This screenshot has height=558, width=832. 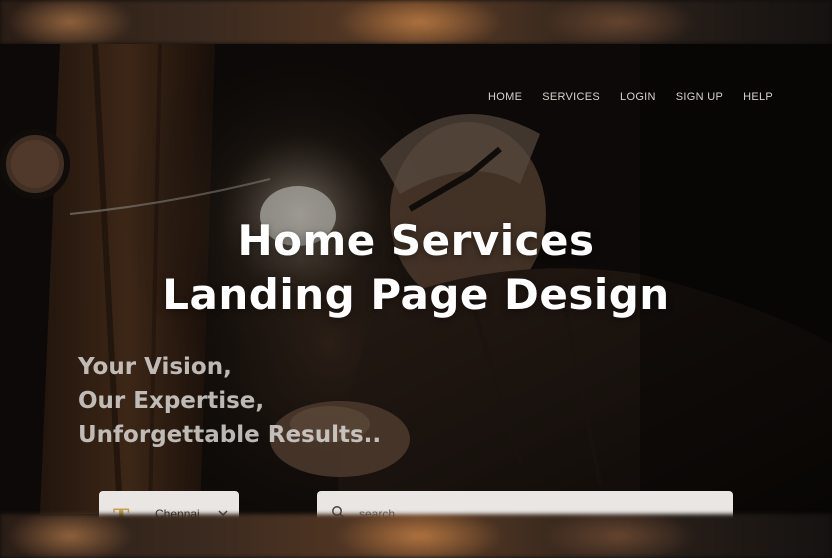 I want to click on nav-item-login: LOGIN, so click(x=638, y=97).